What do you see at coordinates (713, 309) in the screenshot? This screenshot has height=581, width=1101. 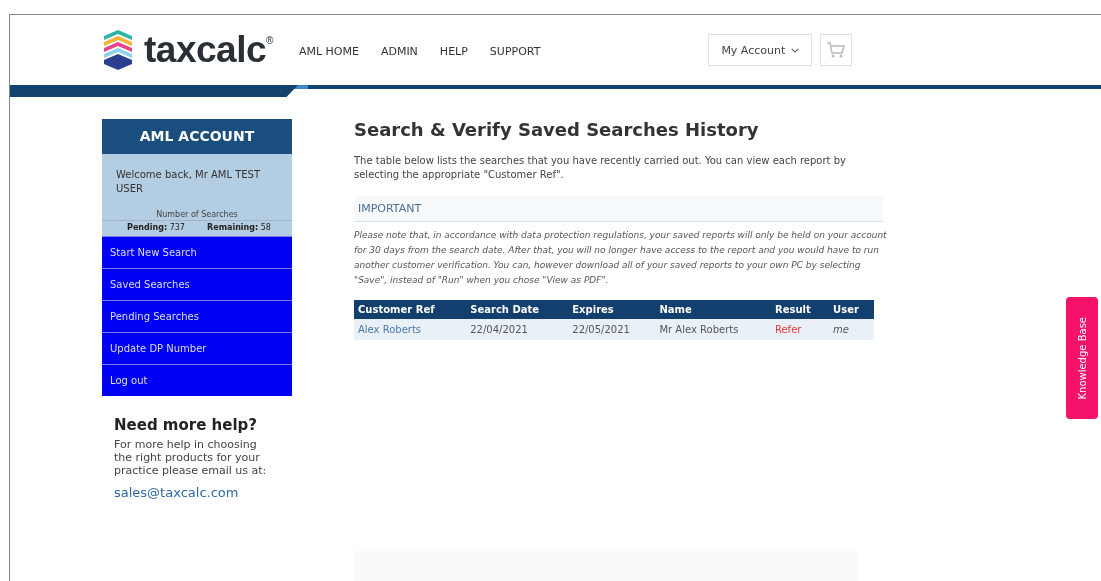 I see `column-header: Name` at bounding box center [713, 309].